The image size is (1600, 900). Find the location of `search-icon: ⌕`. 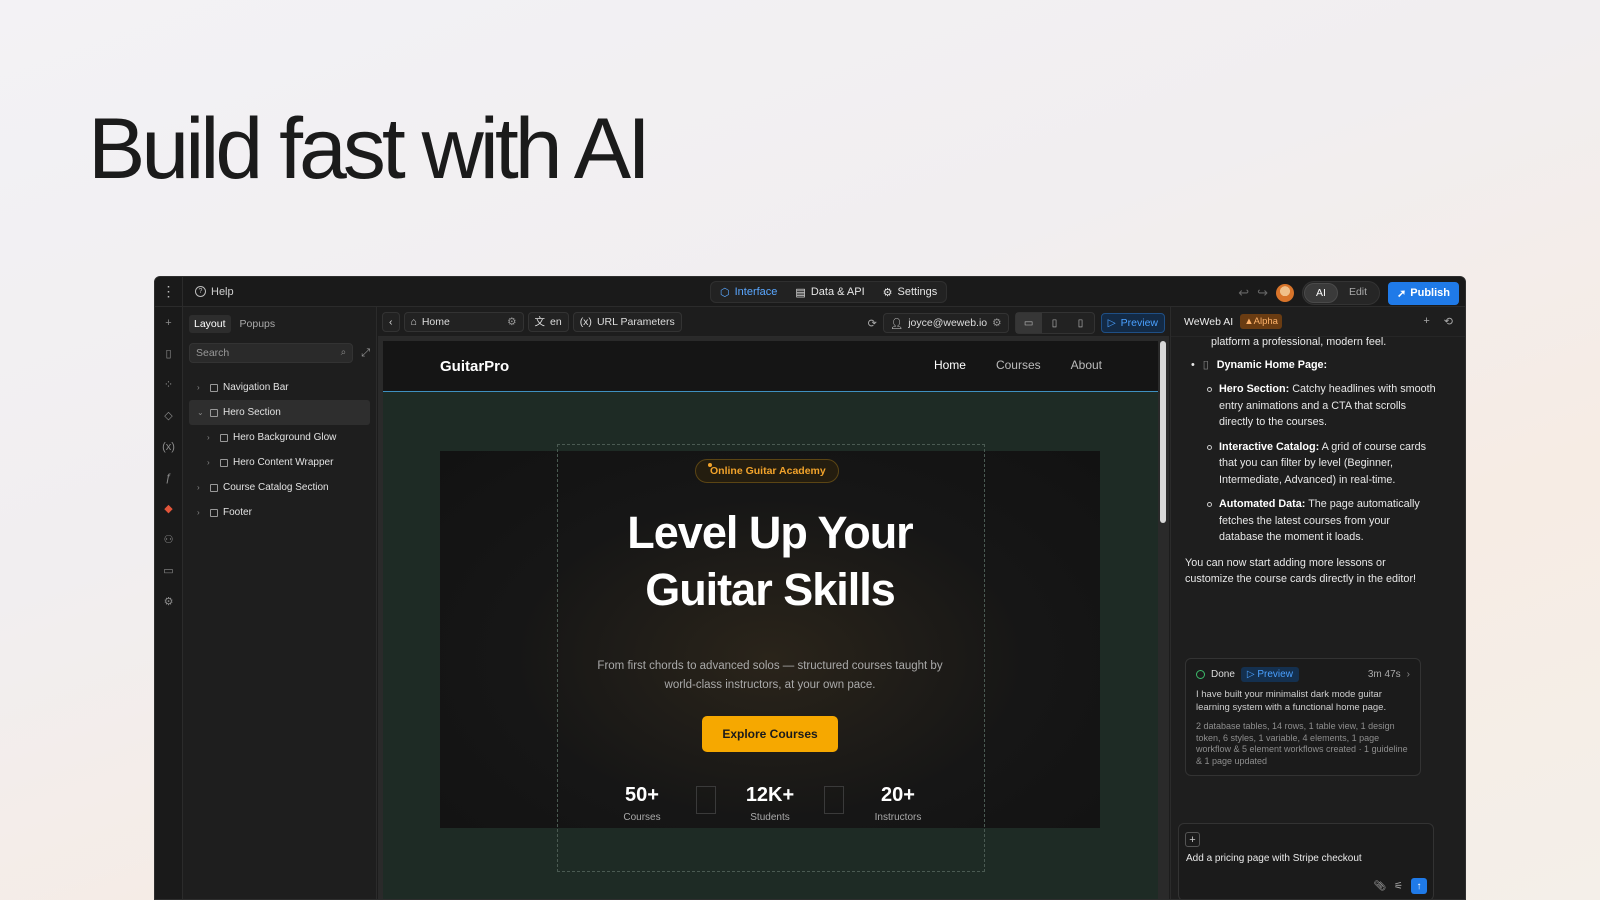

search-icon: ⌕ is located at coordinates (343, 352).